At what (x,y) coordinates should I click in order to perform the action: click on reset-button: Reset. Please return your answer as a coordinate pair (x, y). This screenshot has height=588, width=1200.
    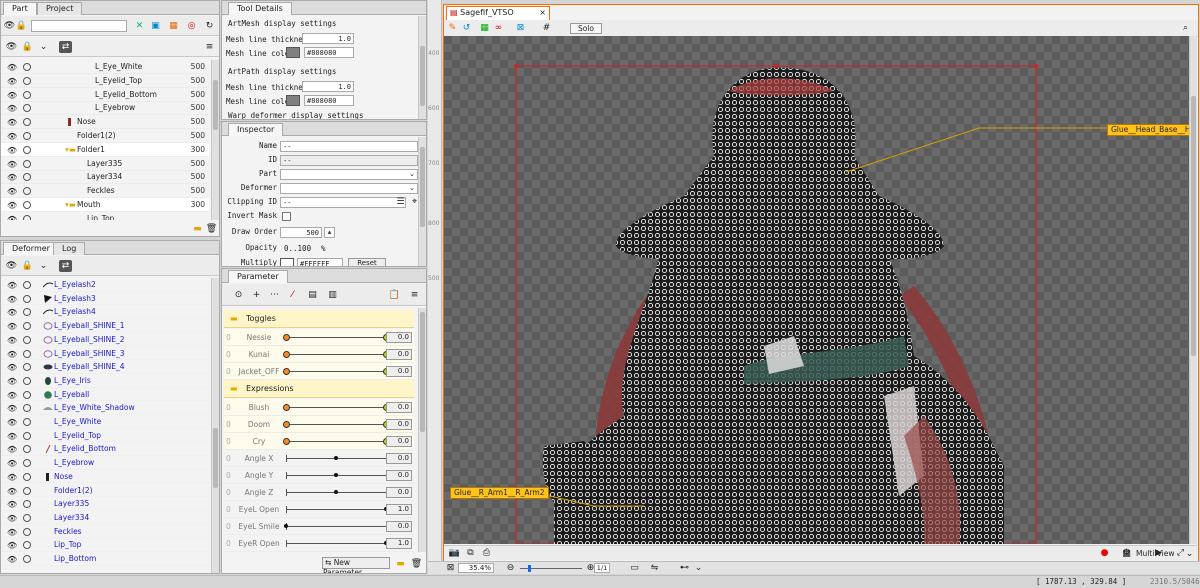
    Looking at the image, I should click on (367, 262).